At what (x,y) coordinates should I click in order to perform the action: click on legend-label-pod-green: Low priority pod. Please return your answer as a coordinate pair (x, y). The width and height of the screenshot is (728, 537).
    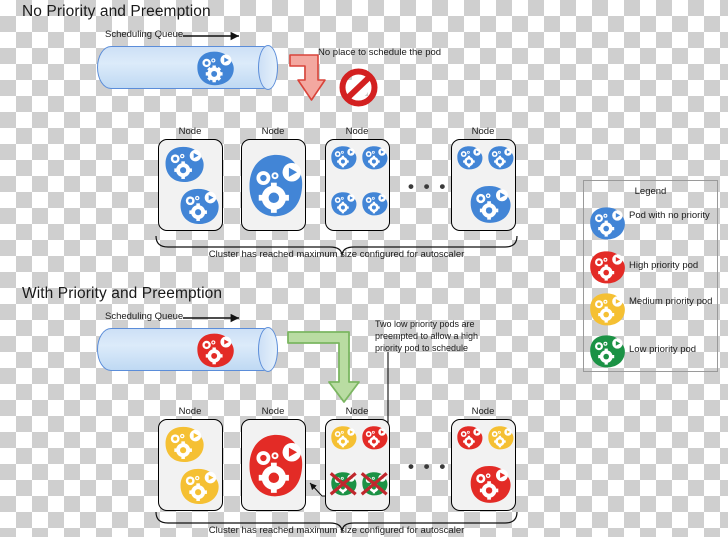
    Looking at the image, I should click on (663, 349).